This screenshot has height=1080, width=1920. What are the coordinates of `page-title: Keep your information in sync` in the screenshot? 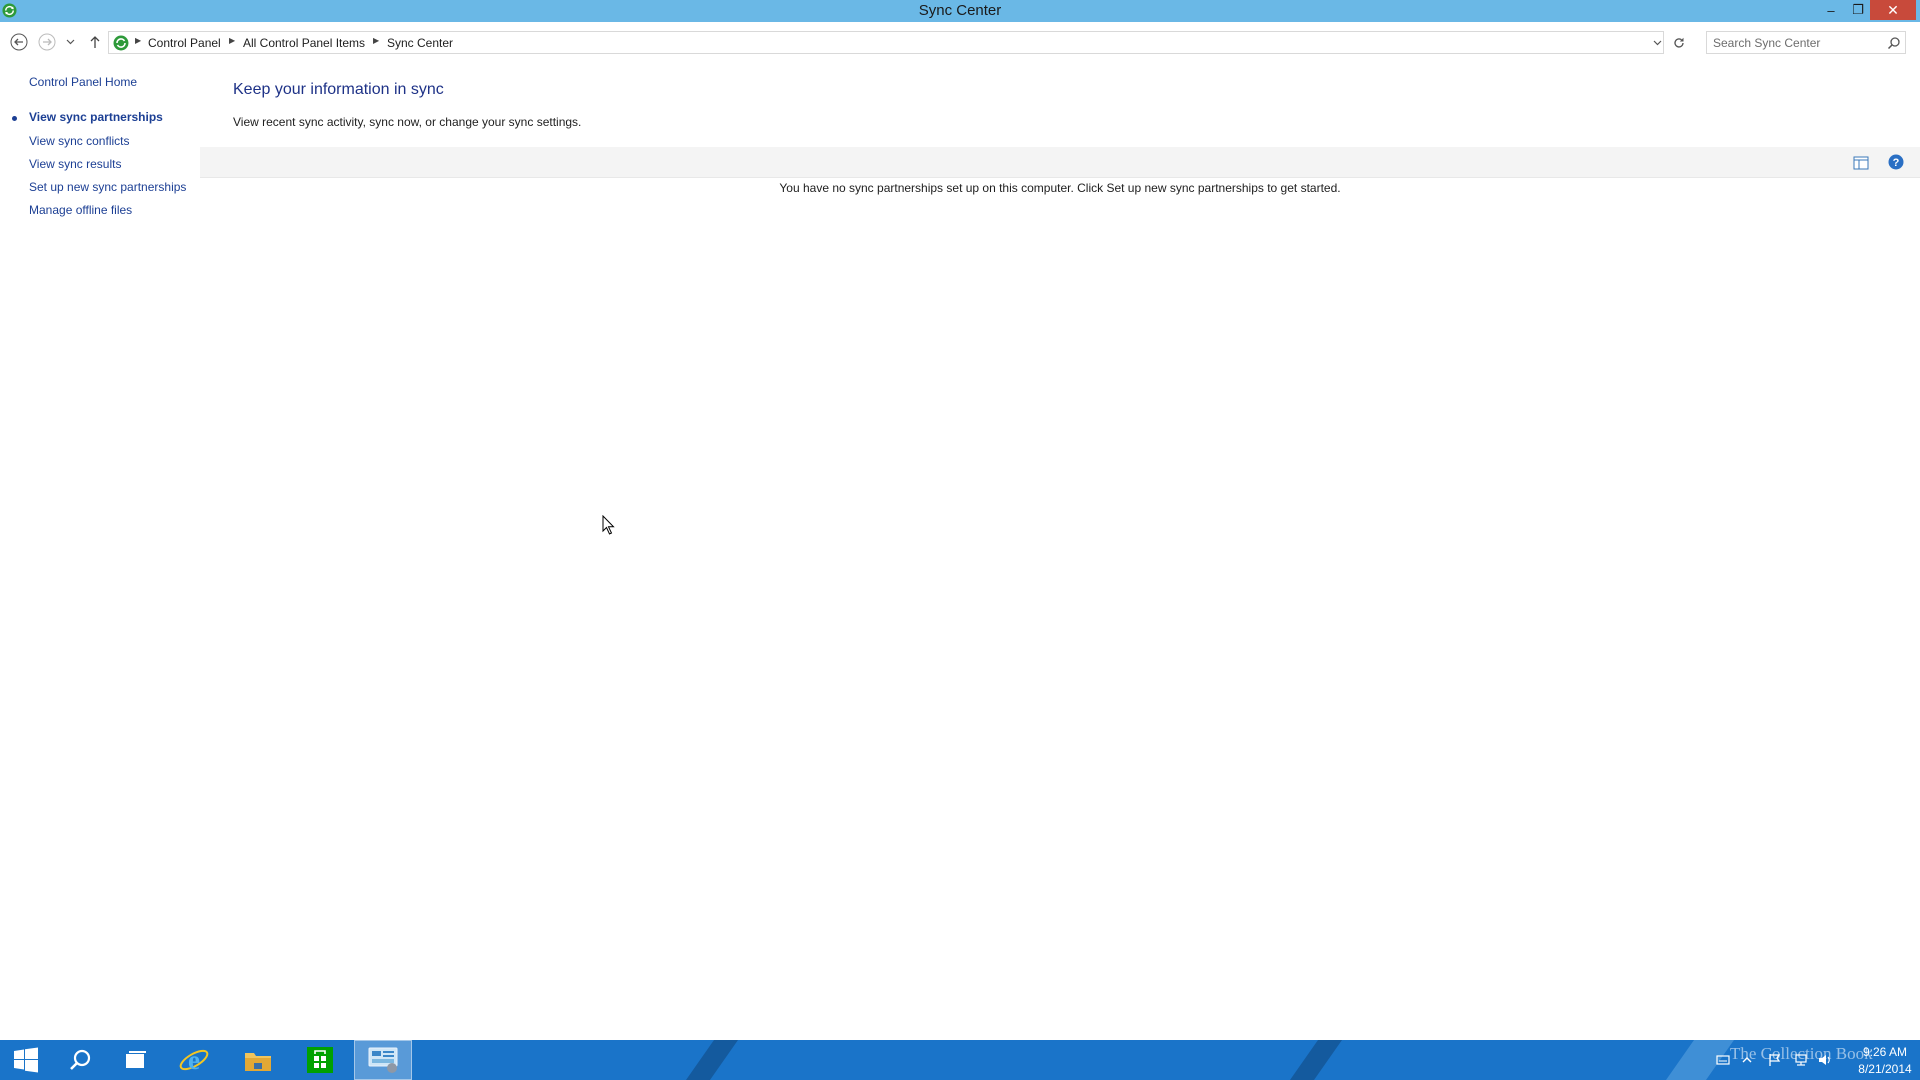 It's located at (338, 89).